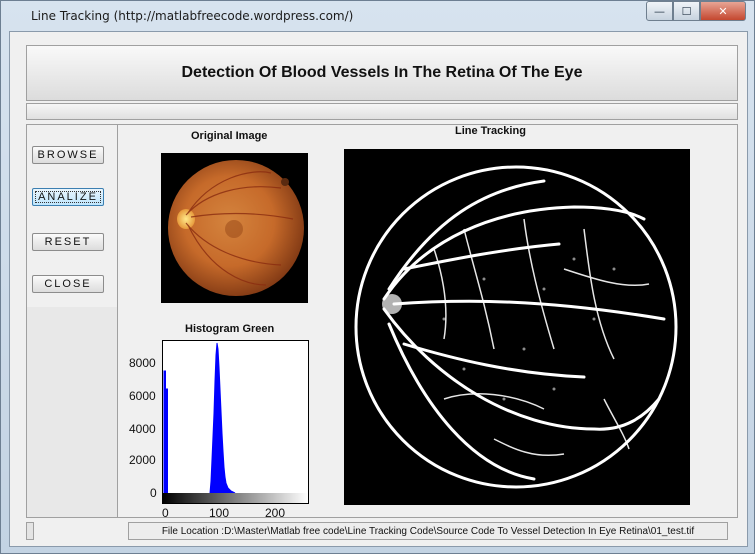  Describe the element at coordinates (72, 321) in the screenshot. I see `control-panel` at that location.